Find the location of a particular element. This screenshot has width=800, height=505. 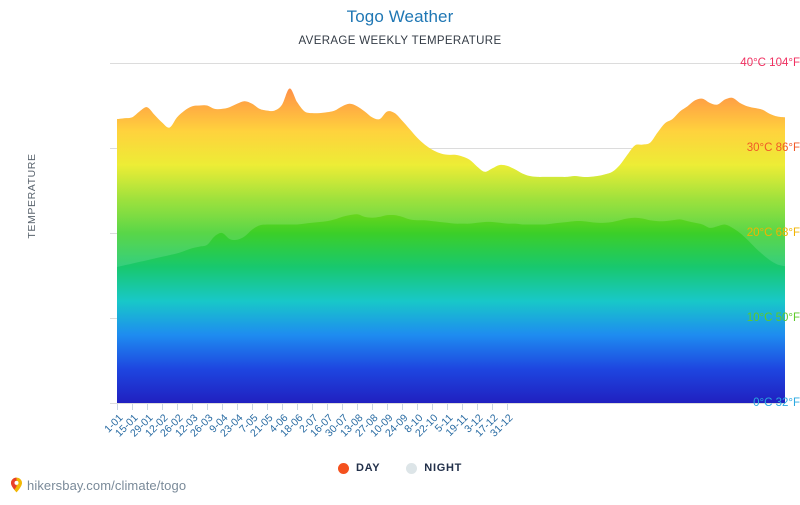

y-axis-tick-label: 10°C 50°F is located at coordinates (773, 318).